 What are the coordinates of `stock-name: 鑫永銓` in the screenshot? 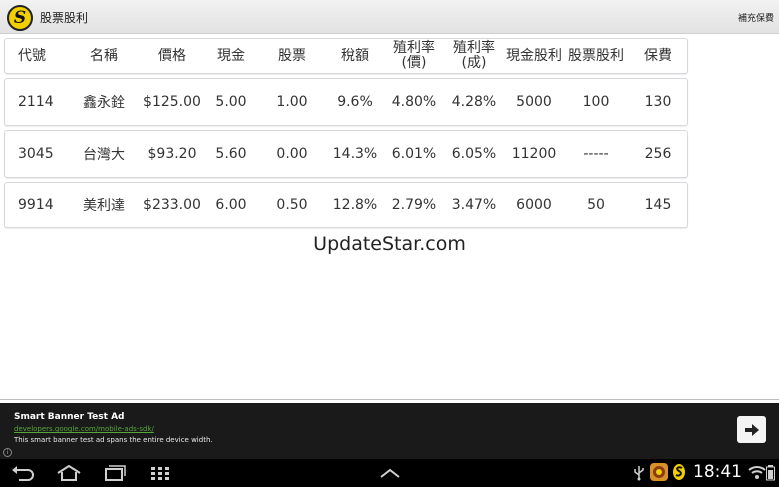 It's located at (104, 103).